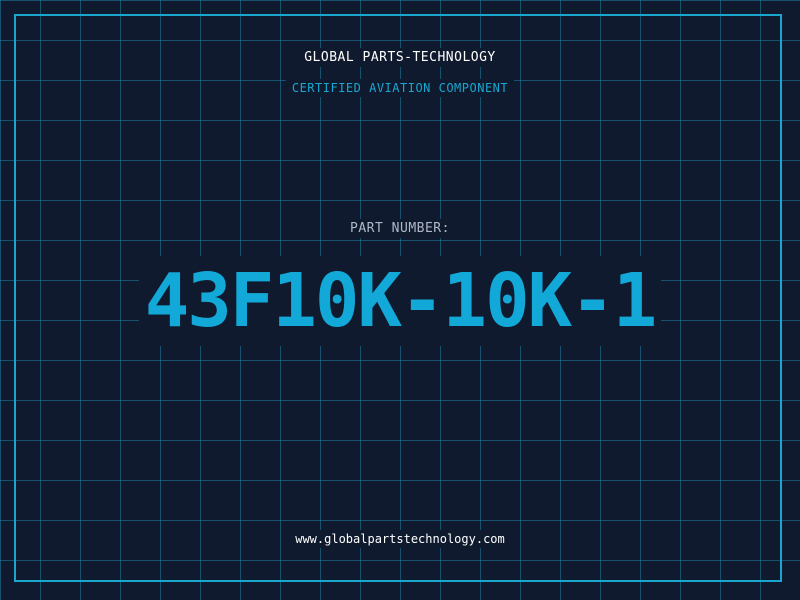 Image resolution: width=800 pixels, height=600 pixels. I want to click on subtitle-text: CERTIFIED AVIATION COMPONENT, so click(400, 88).